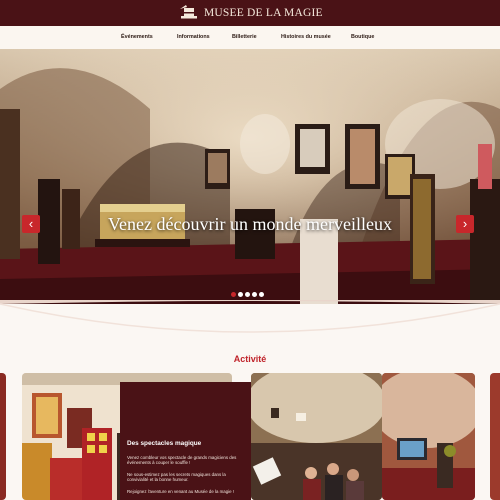  What do you see at coordinates (250, 359) in the screenshot?
I see `activity-section-title: Activité` at bounding box center [250, 359].